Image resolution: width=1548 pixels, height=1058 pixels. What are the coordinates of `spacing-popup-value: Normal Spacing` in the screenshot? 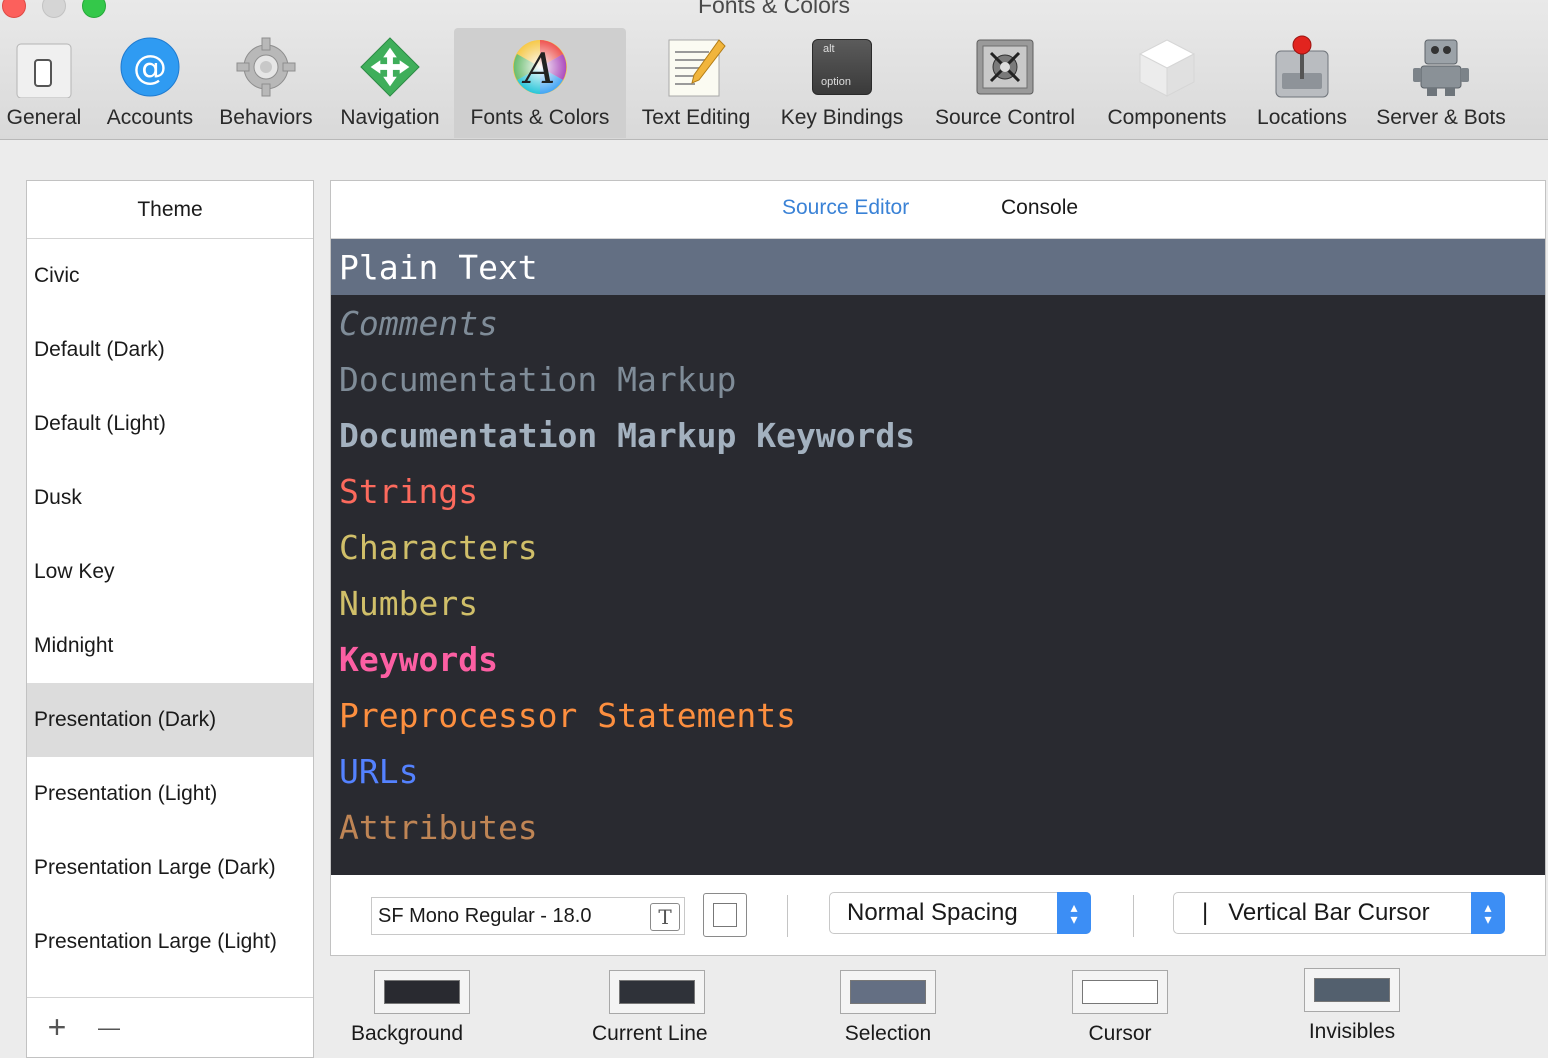 It's located at (932, 912).